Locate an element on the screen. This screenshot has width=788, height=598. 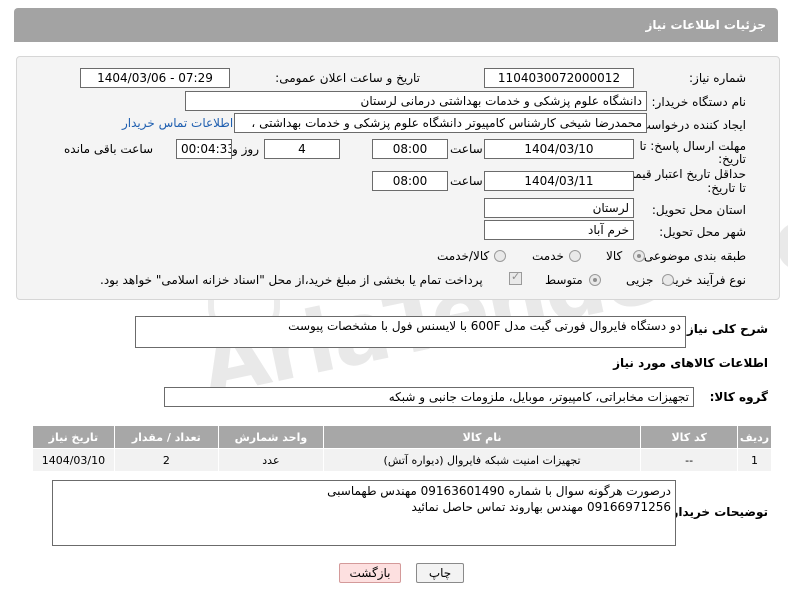
price-validity-time-label: ساعت is located at coordinates (466, 181).